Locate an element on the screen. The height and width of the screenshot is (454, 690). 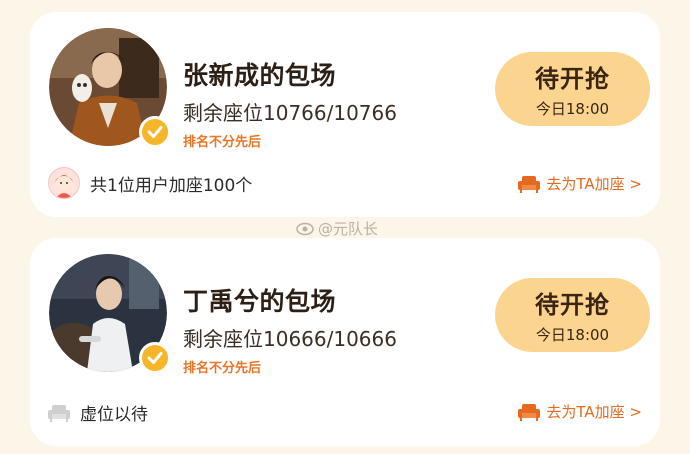
booking-summary: 共1位用户加座100个 is located at coordinates (150, 183).